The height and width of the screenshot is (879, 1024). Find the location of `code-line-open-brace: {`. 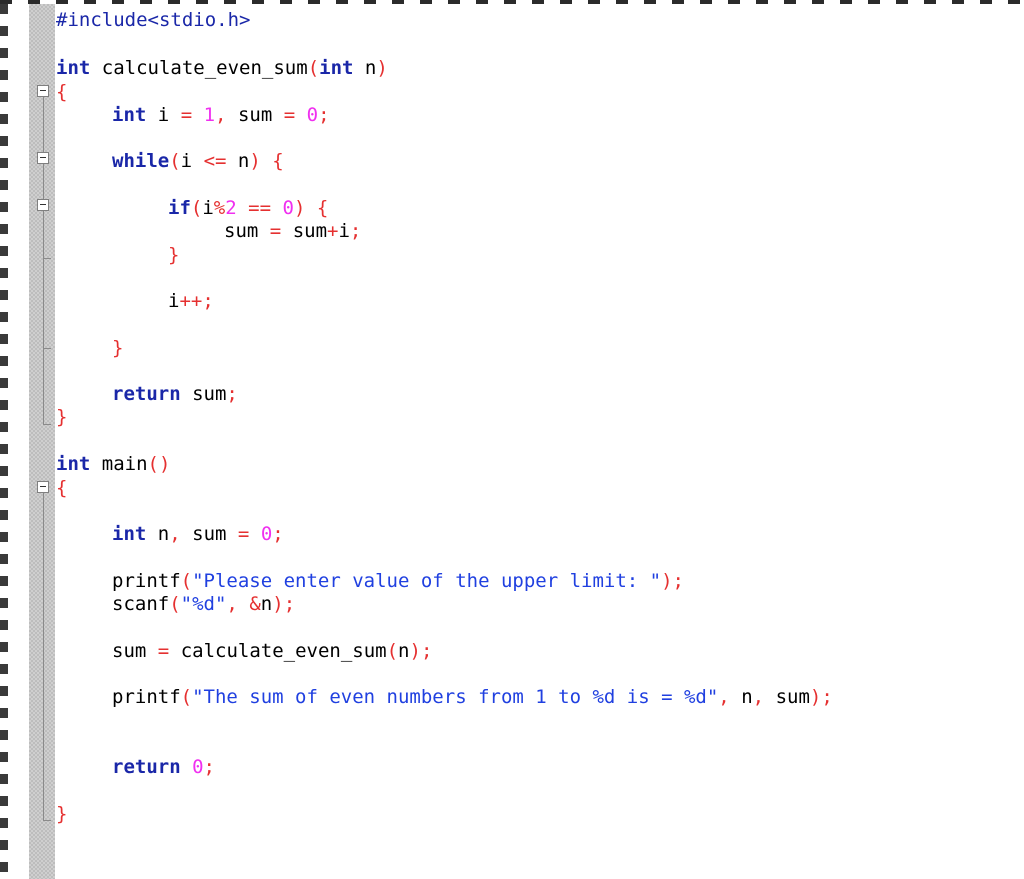

code-line-open-brace: { is located at coordinates (62, 92).